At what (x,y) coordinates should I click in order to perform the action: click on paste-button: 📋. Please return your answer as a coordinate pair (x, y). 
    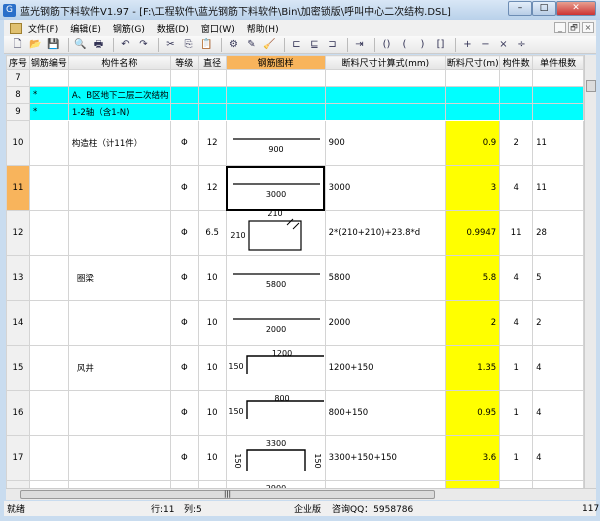
    Looking at the image, I should click on (206, 45).